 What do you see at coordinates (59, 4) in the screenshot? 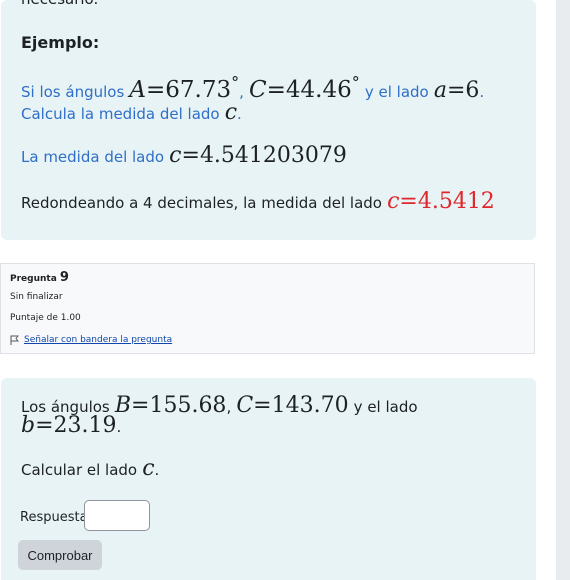
I see `partial-text: necesario.` at bounding box center [59, 4].